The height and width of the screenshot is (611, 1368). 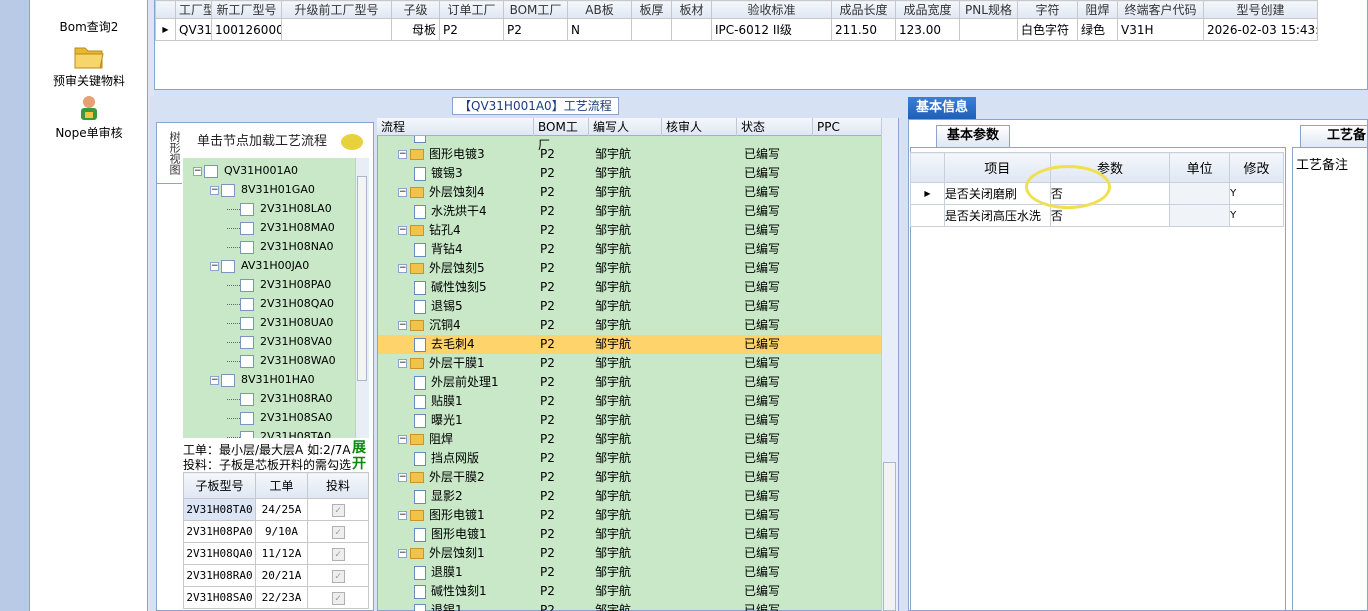 I want to click on tree-node: 2V31H08PA0, so click(x=279, y=285).